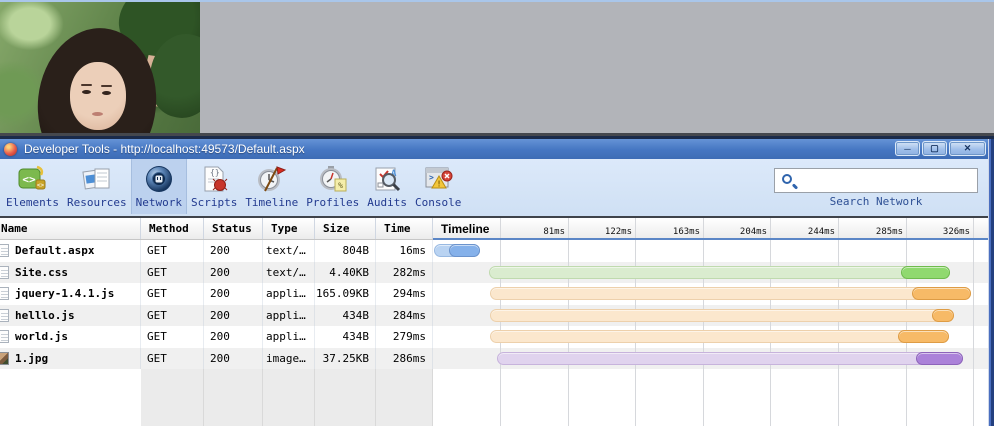 The width and height of the screenshot is (994, 426). Describe the element at coordinates (233, 228) in the screenshot. I see `column-header-status: Status` at that location.